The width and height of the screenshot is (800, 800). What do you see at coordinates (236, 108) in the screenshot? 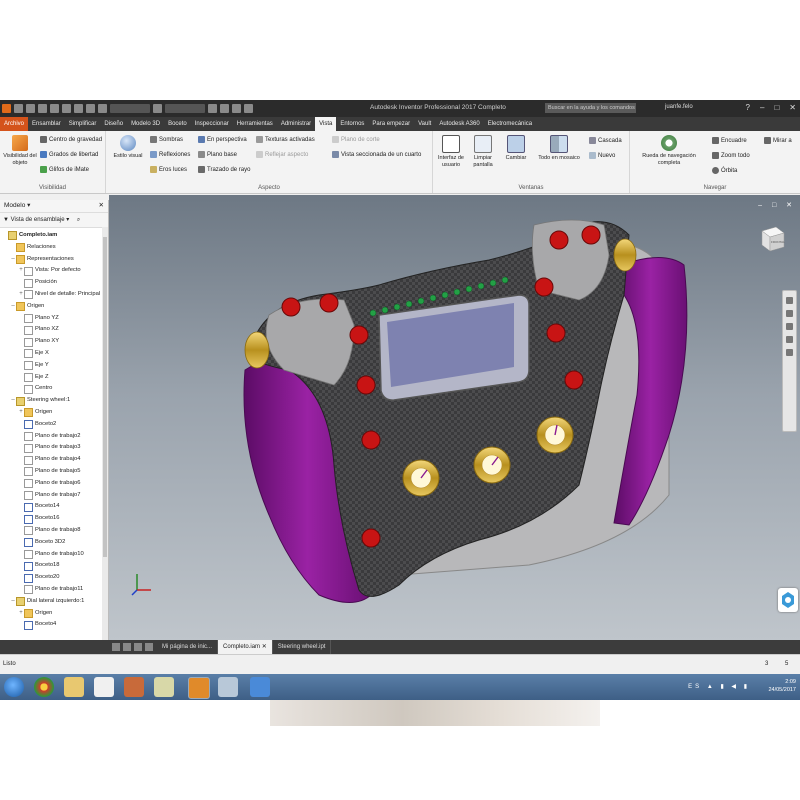
I see `parameters-icon` at bounding box center [236, 108].